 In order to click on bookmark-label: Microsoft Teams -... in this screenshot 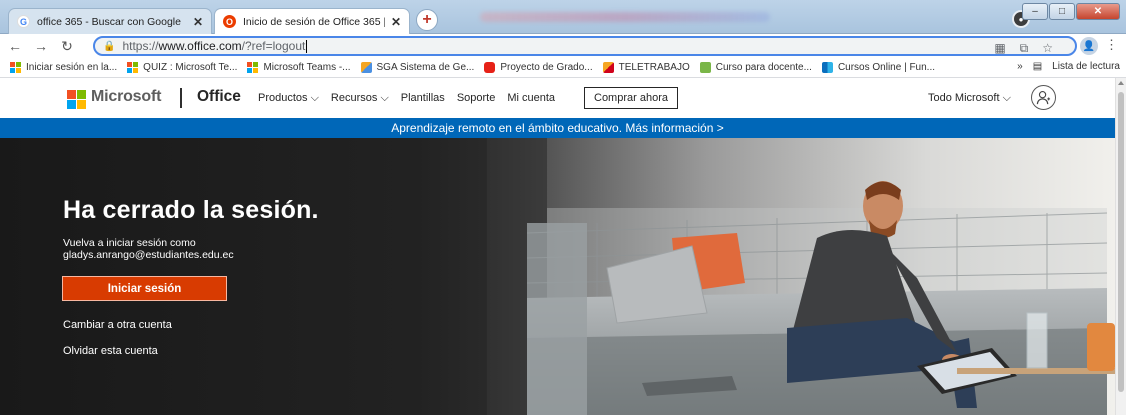, I will do `click(307, 67)`.